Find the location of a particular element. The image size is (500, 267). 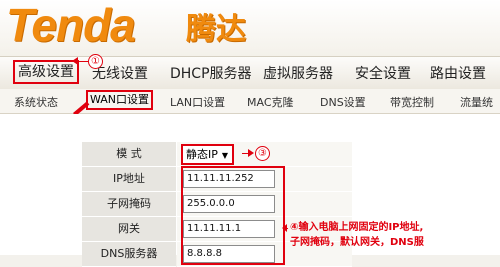

mode-label: 模 式 is located at coordinates (129, 154).